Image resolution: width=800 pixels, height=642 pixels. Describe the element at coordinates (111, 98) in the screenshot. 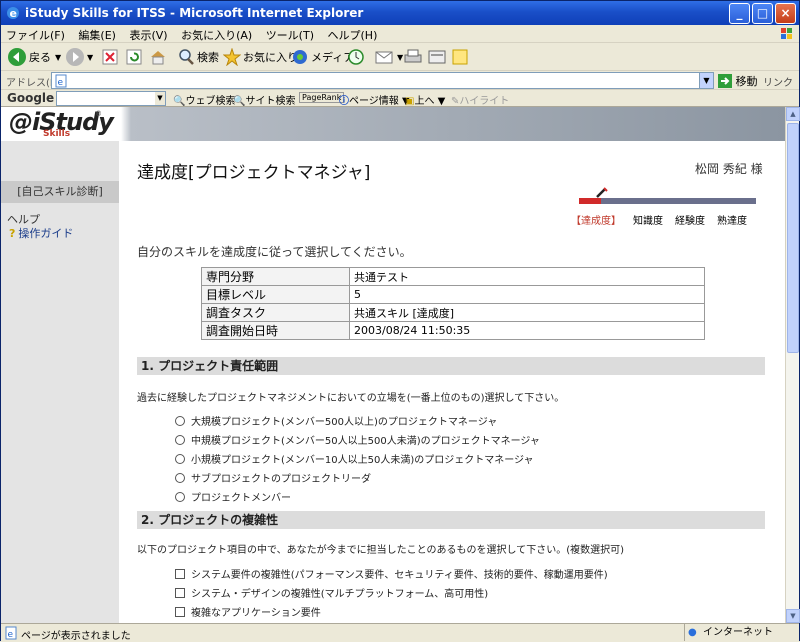

I see `google-search-input: ▼` at that location.